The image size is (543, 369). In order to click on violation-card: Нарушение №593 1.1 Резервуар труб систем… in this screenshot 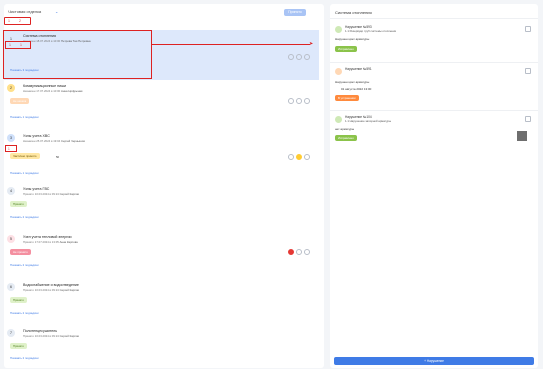, I will do `click(435, 42)`.